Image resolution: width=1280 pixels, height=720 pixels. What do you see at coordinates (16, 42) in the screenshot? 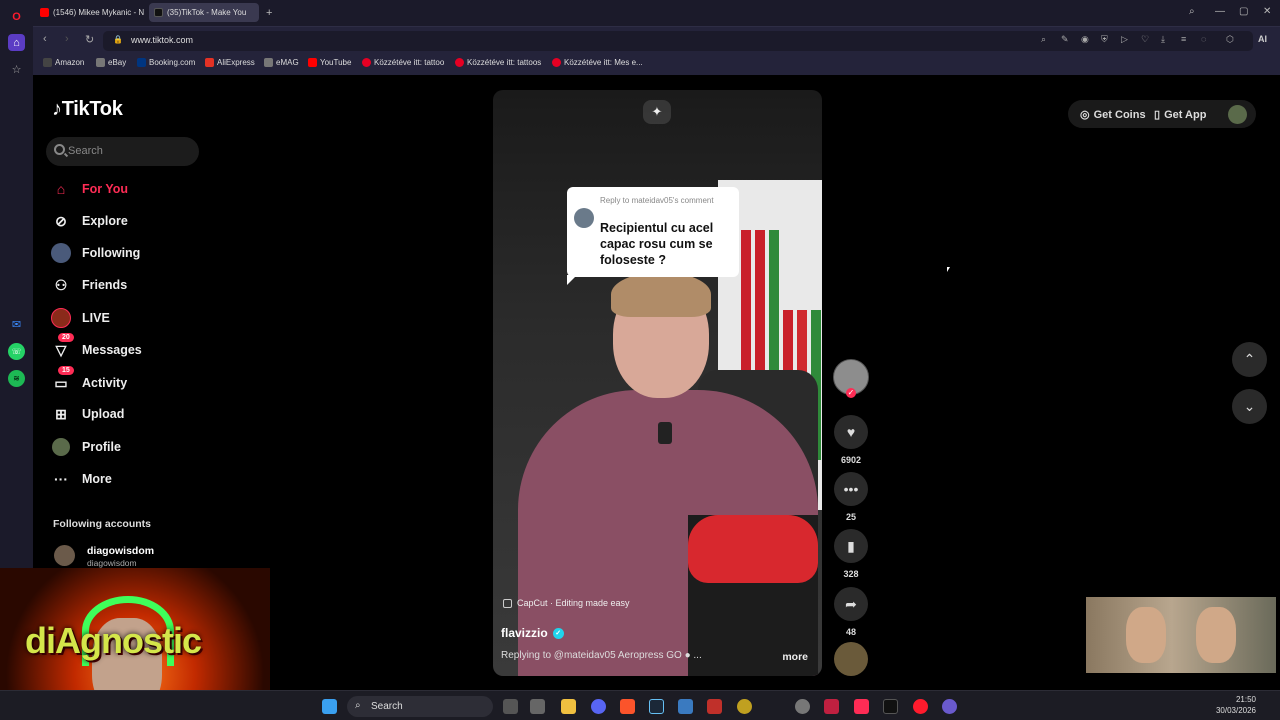
I see `home-icon: ⌂` at bounding box center [16, 42].